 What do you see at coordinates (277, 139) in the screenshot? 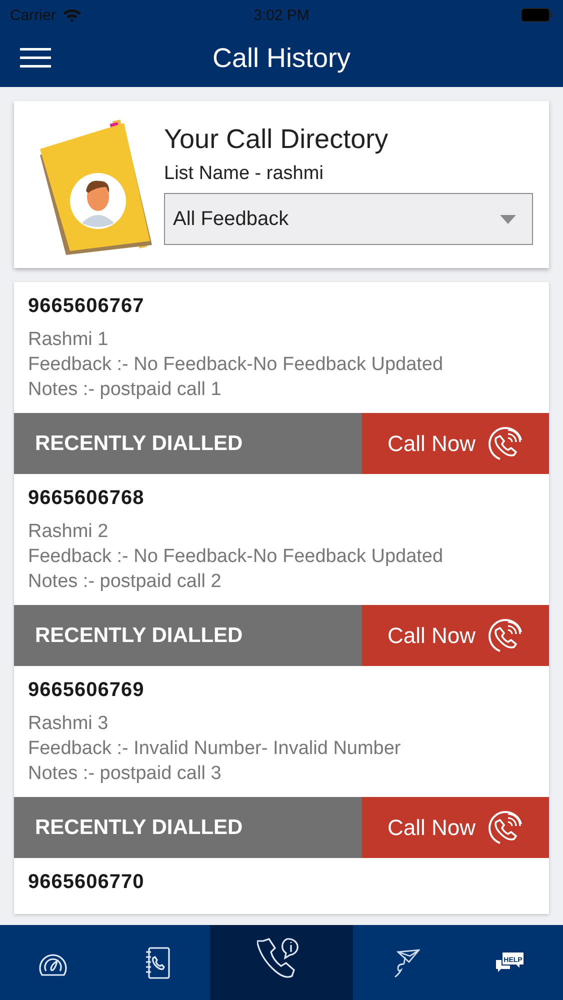
I see `directory-title: Your Call Directory` at bounding box center [277, 139].